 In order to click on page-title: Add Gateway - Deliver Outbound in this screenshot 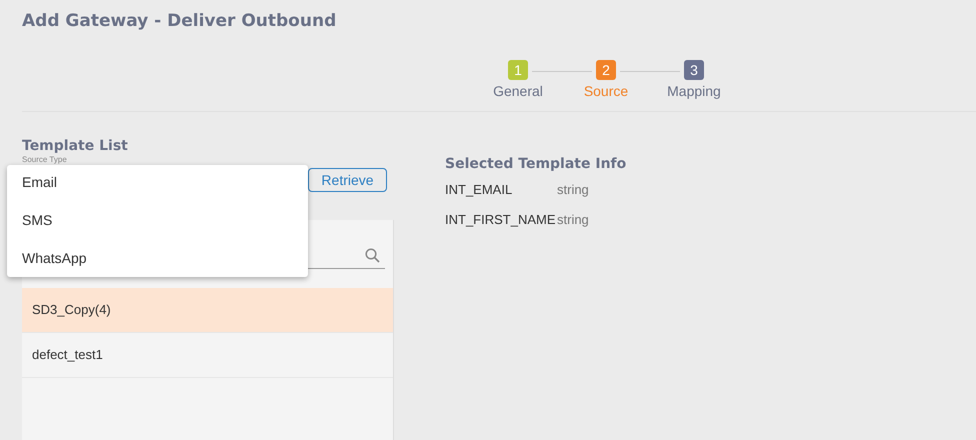, I will do `click(180, 21)`.